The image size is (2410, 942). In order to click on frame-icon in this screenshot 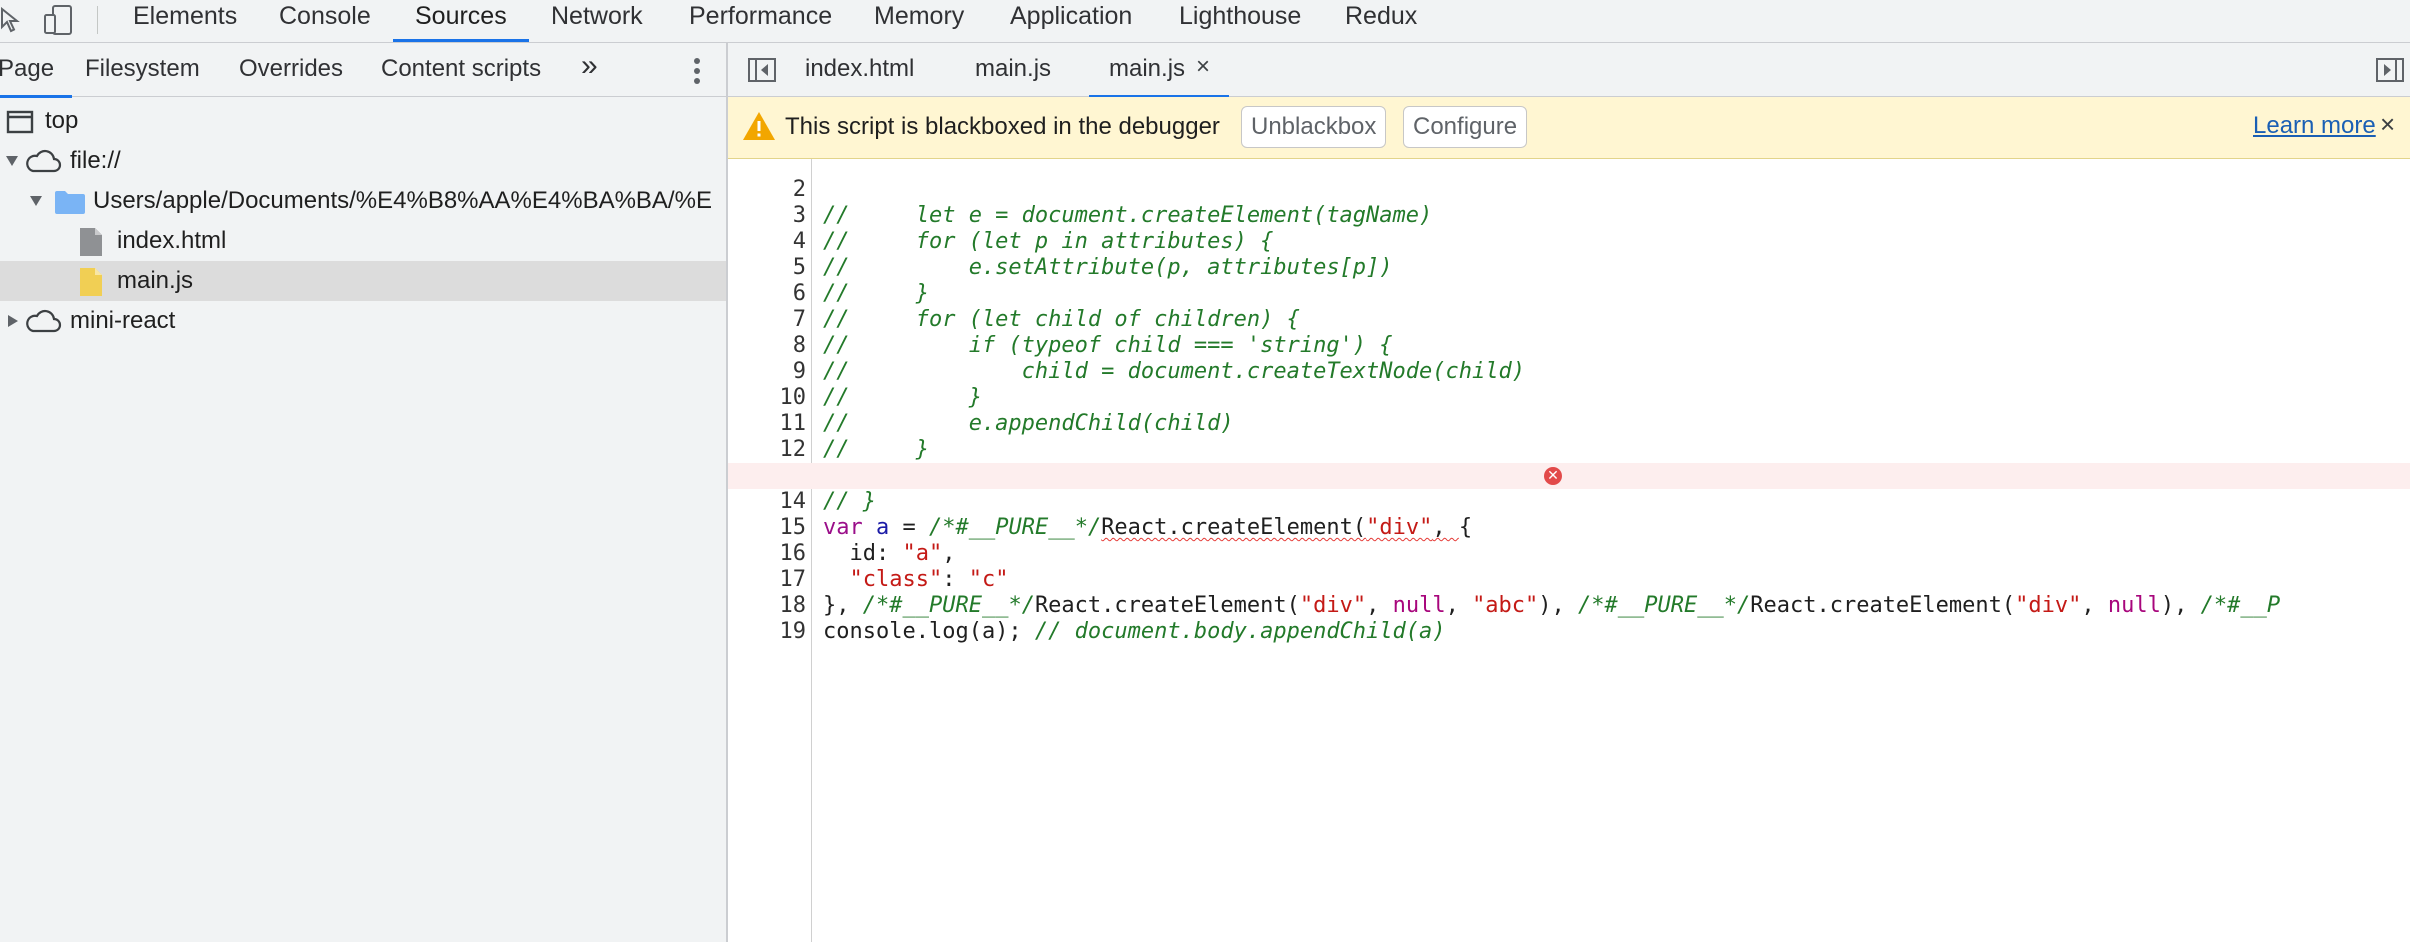, I will do `click(20, 125)`.